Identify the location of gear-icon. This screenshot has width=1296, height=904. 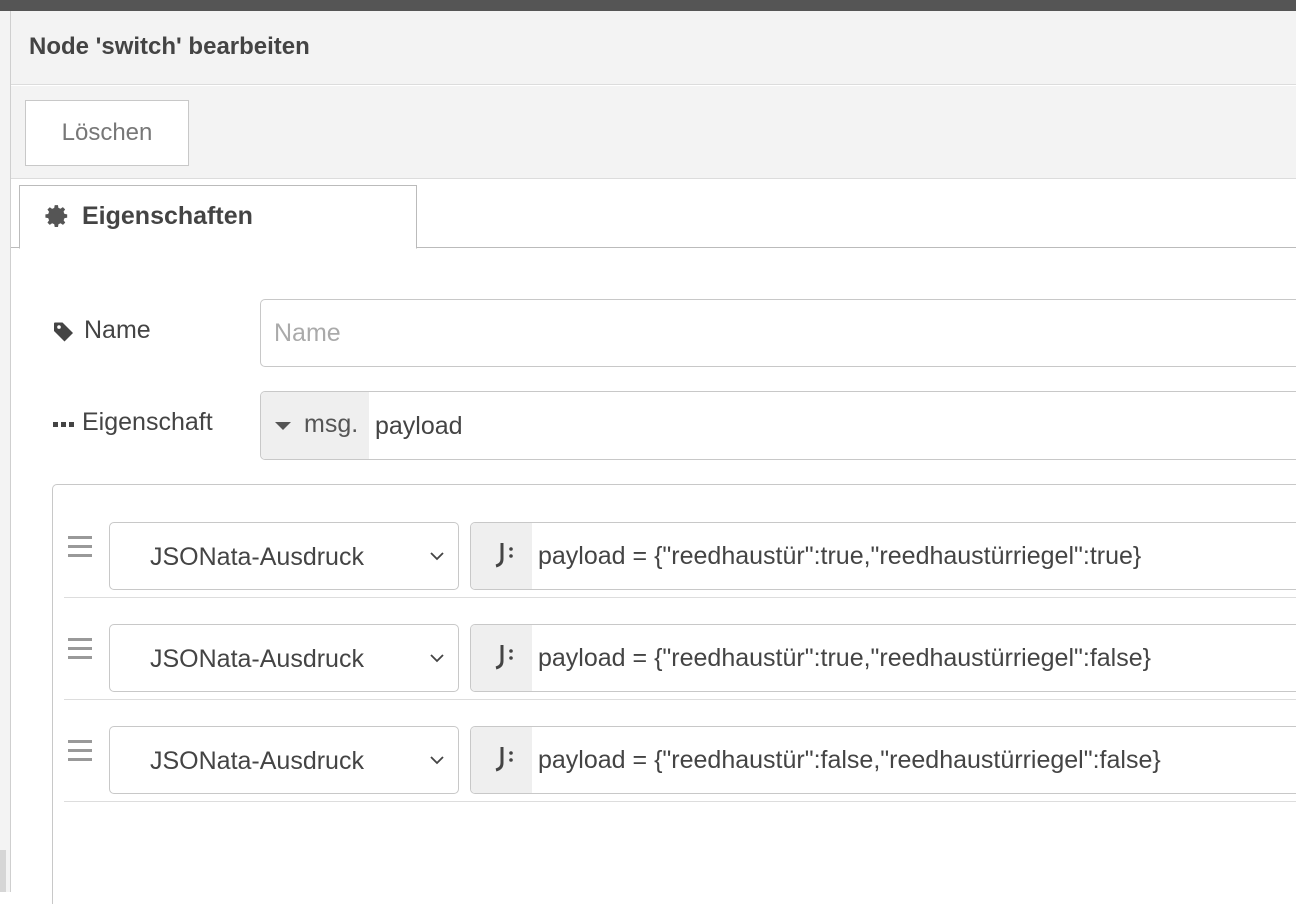
(56, 216).